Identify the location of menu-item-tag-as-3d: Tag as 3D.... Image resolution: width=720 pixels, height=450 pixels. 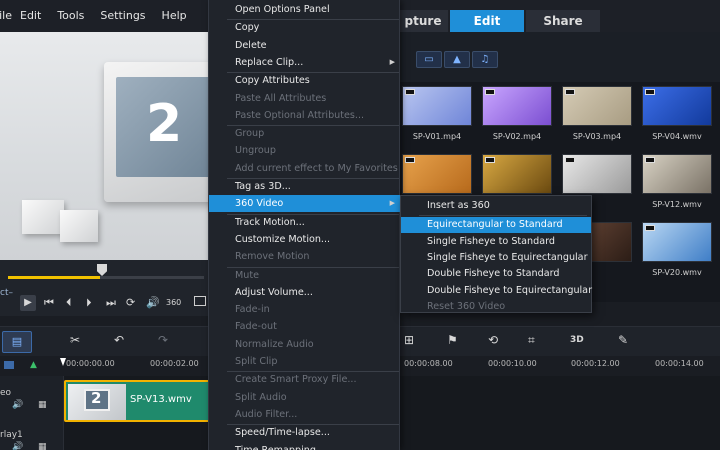
(305, 186).